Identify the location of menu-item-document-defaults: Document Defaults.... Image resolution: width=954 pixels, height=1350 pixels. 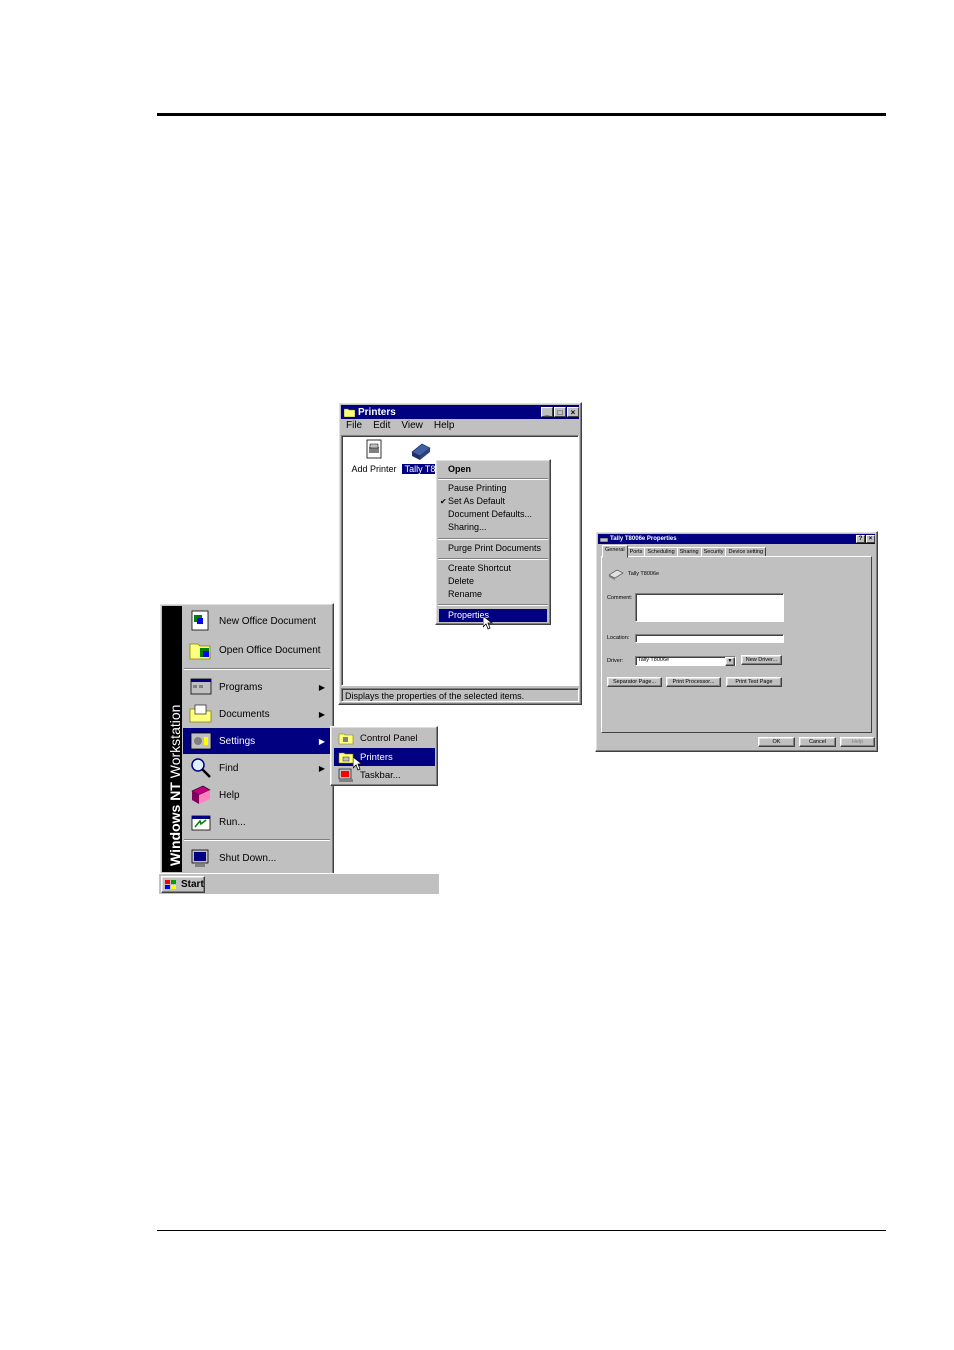
(493, 514).